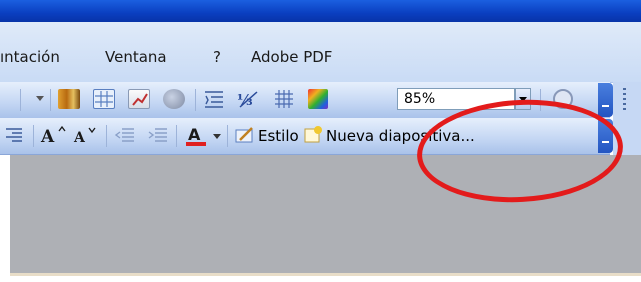 The width and height of the screenshot is (641, 282). Describe the element at coordinates (5, 218) in the screenshot. I see `left-edge` at that location.